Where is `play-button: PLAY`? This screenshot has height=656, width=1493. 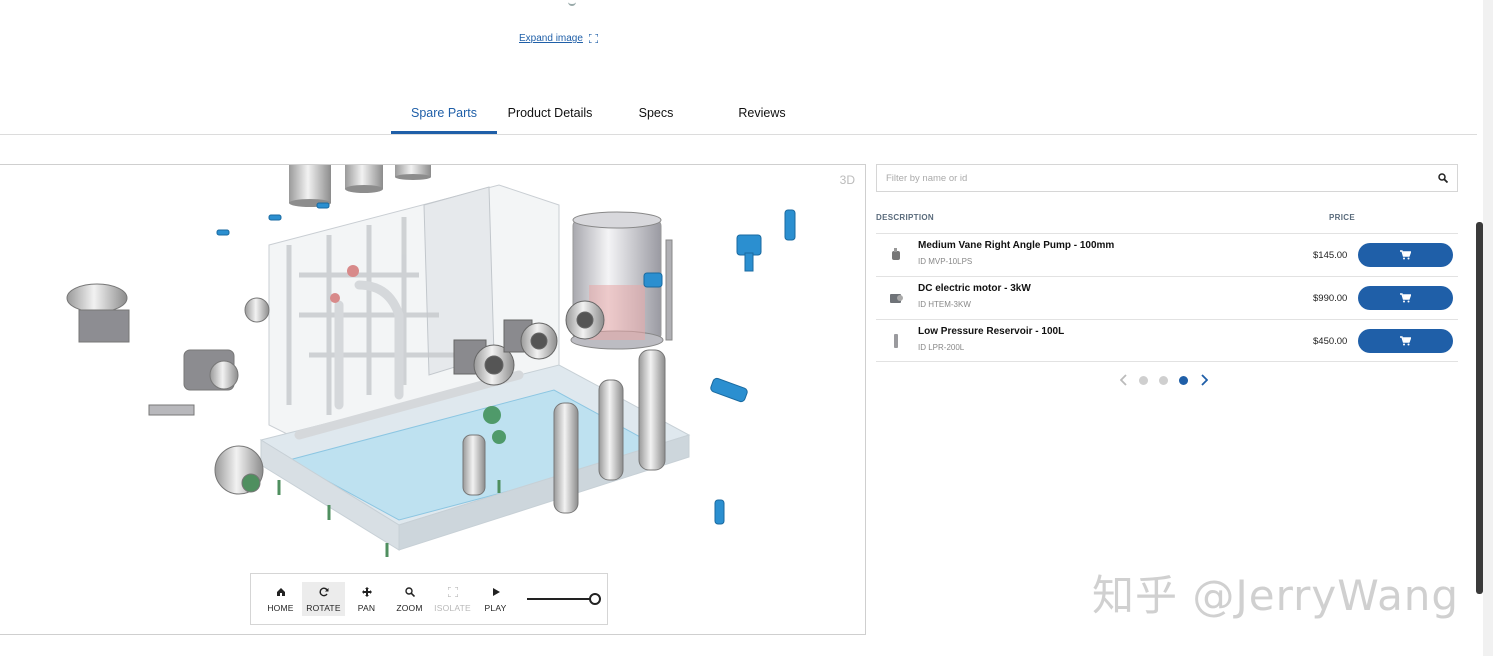 play-button: PLAY is located at coordinates (495, 599).